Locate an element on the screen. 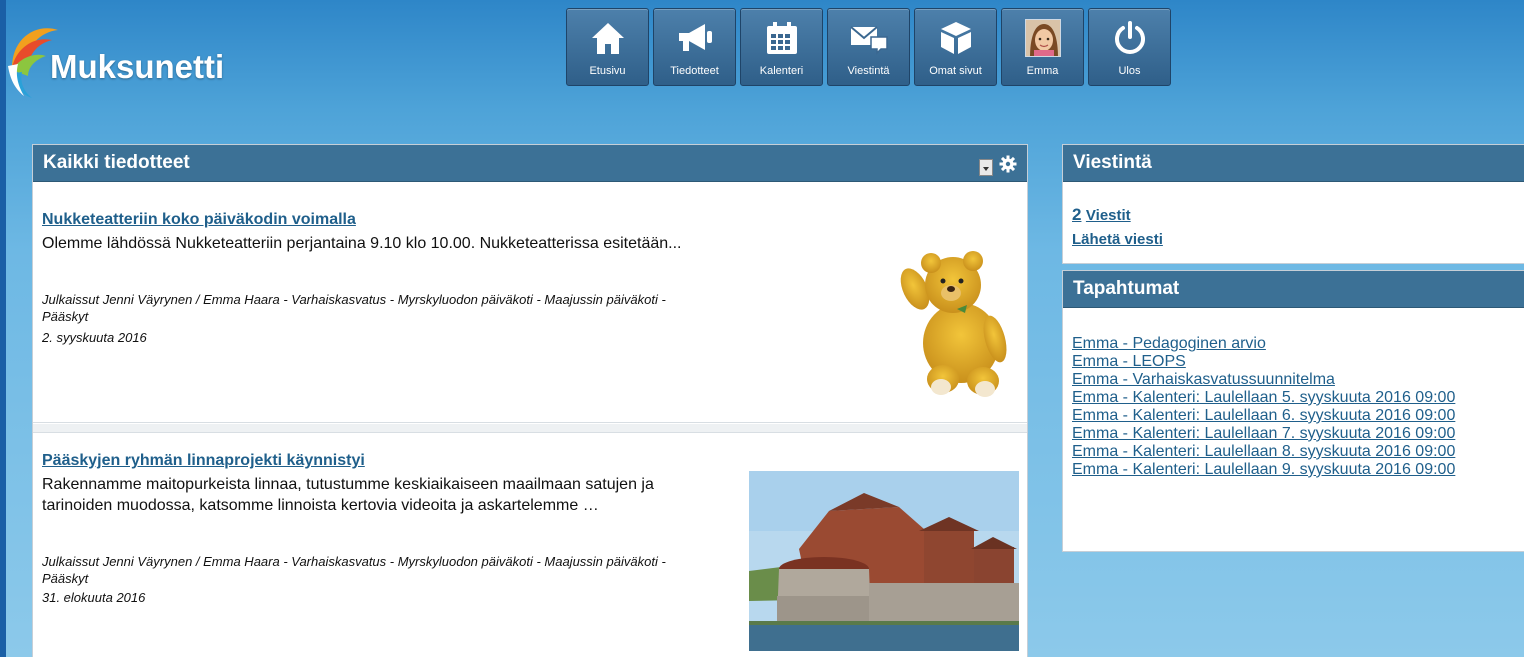 The height and width of the screenshot is (657, 1524). app-logo: Muksunetti is located at coordinates (136, 58).